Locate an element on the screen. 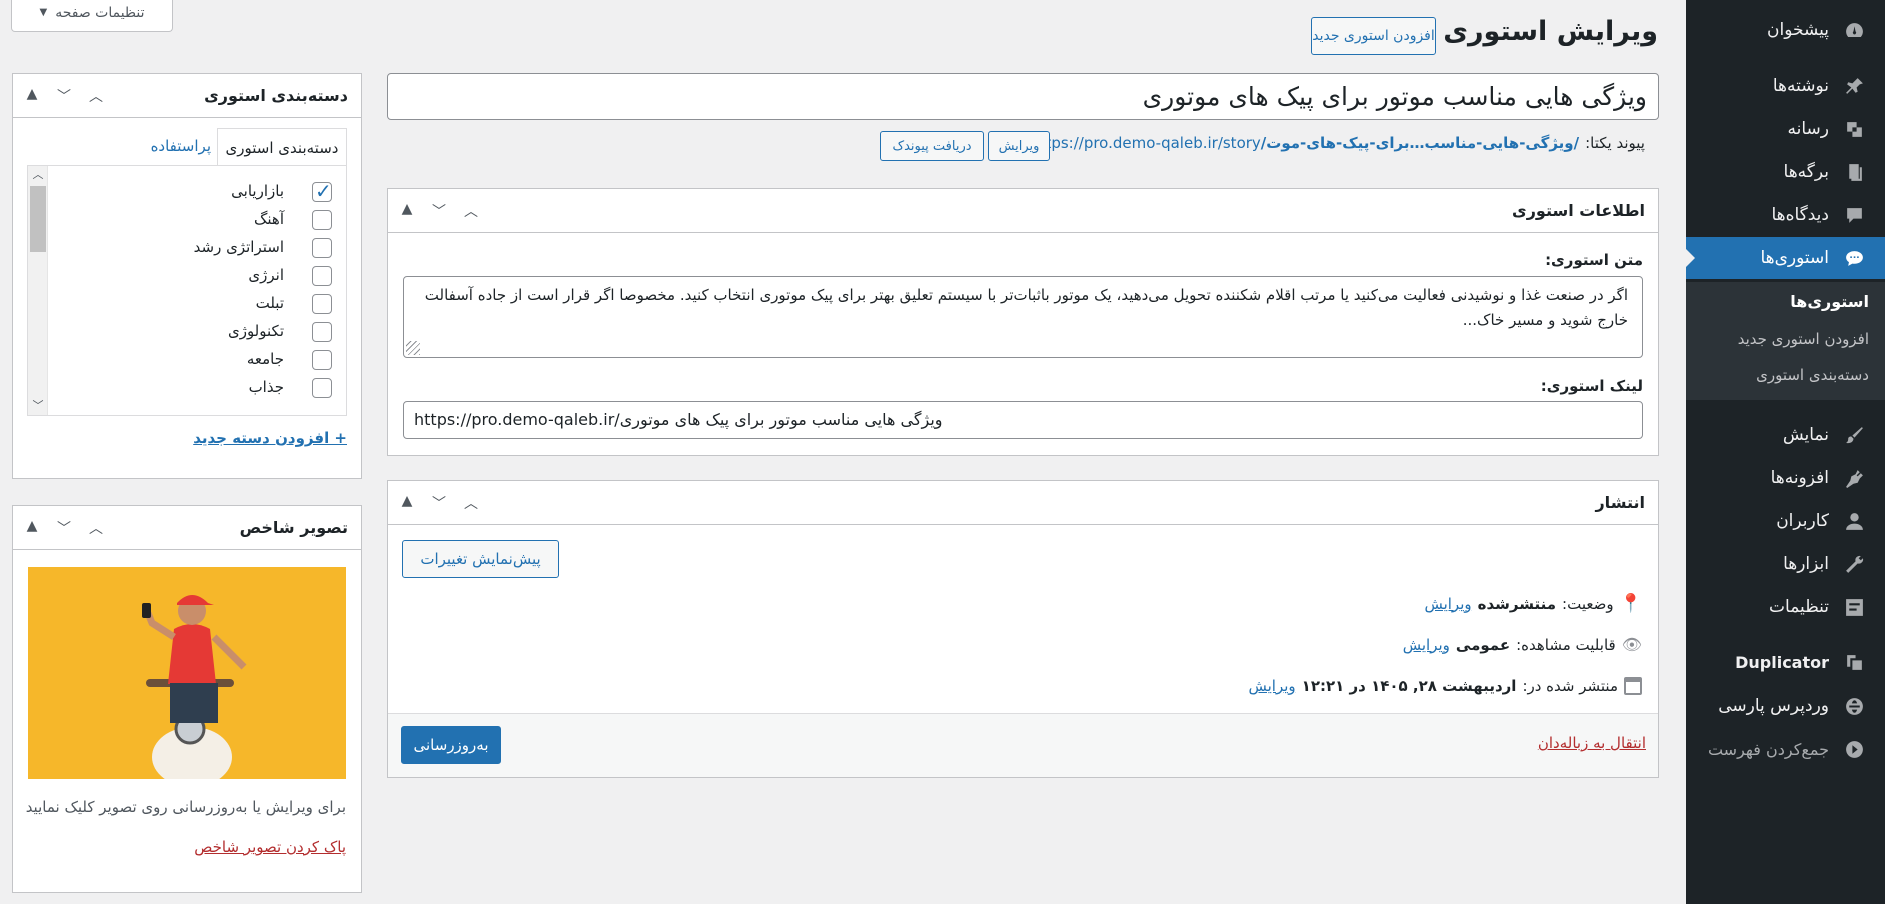 The height and width of the screenshot is (904, 1885). collapse-icon is located at coordinates (1854, 749).